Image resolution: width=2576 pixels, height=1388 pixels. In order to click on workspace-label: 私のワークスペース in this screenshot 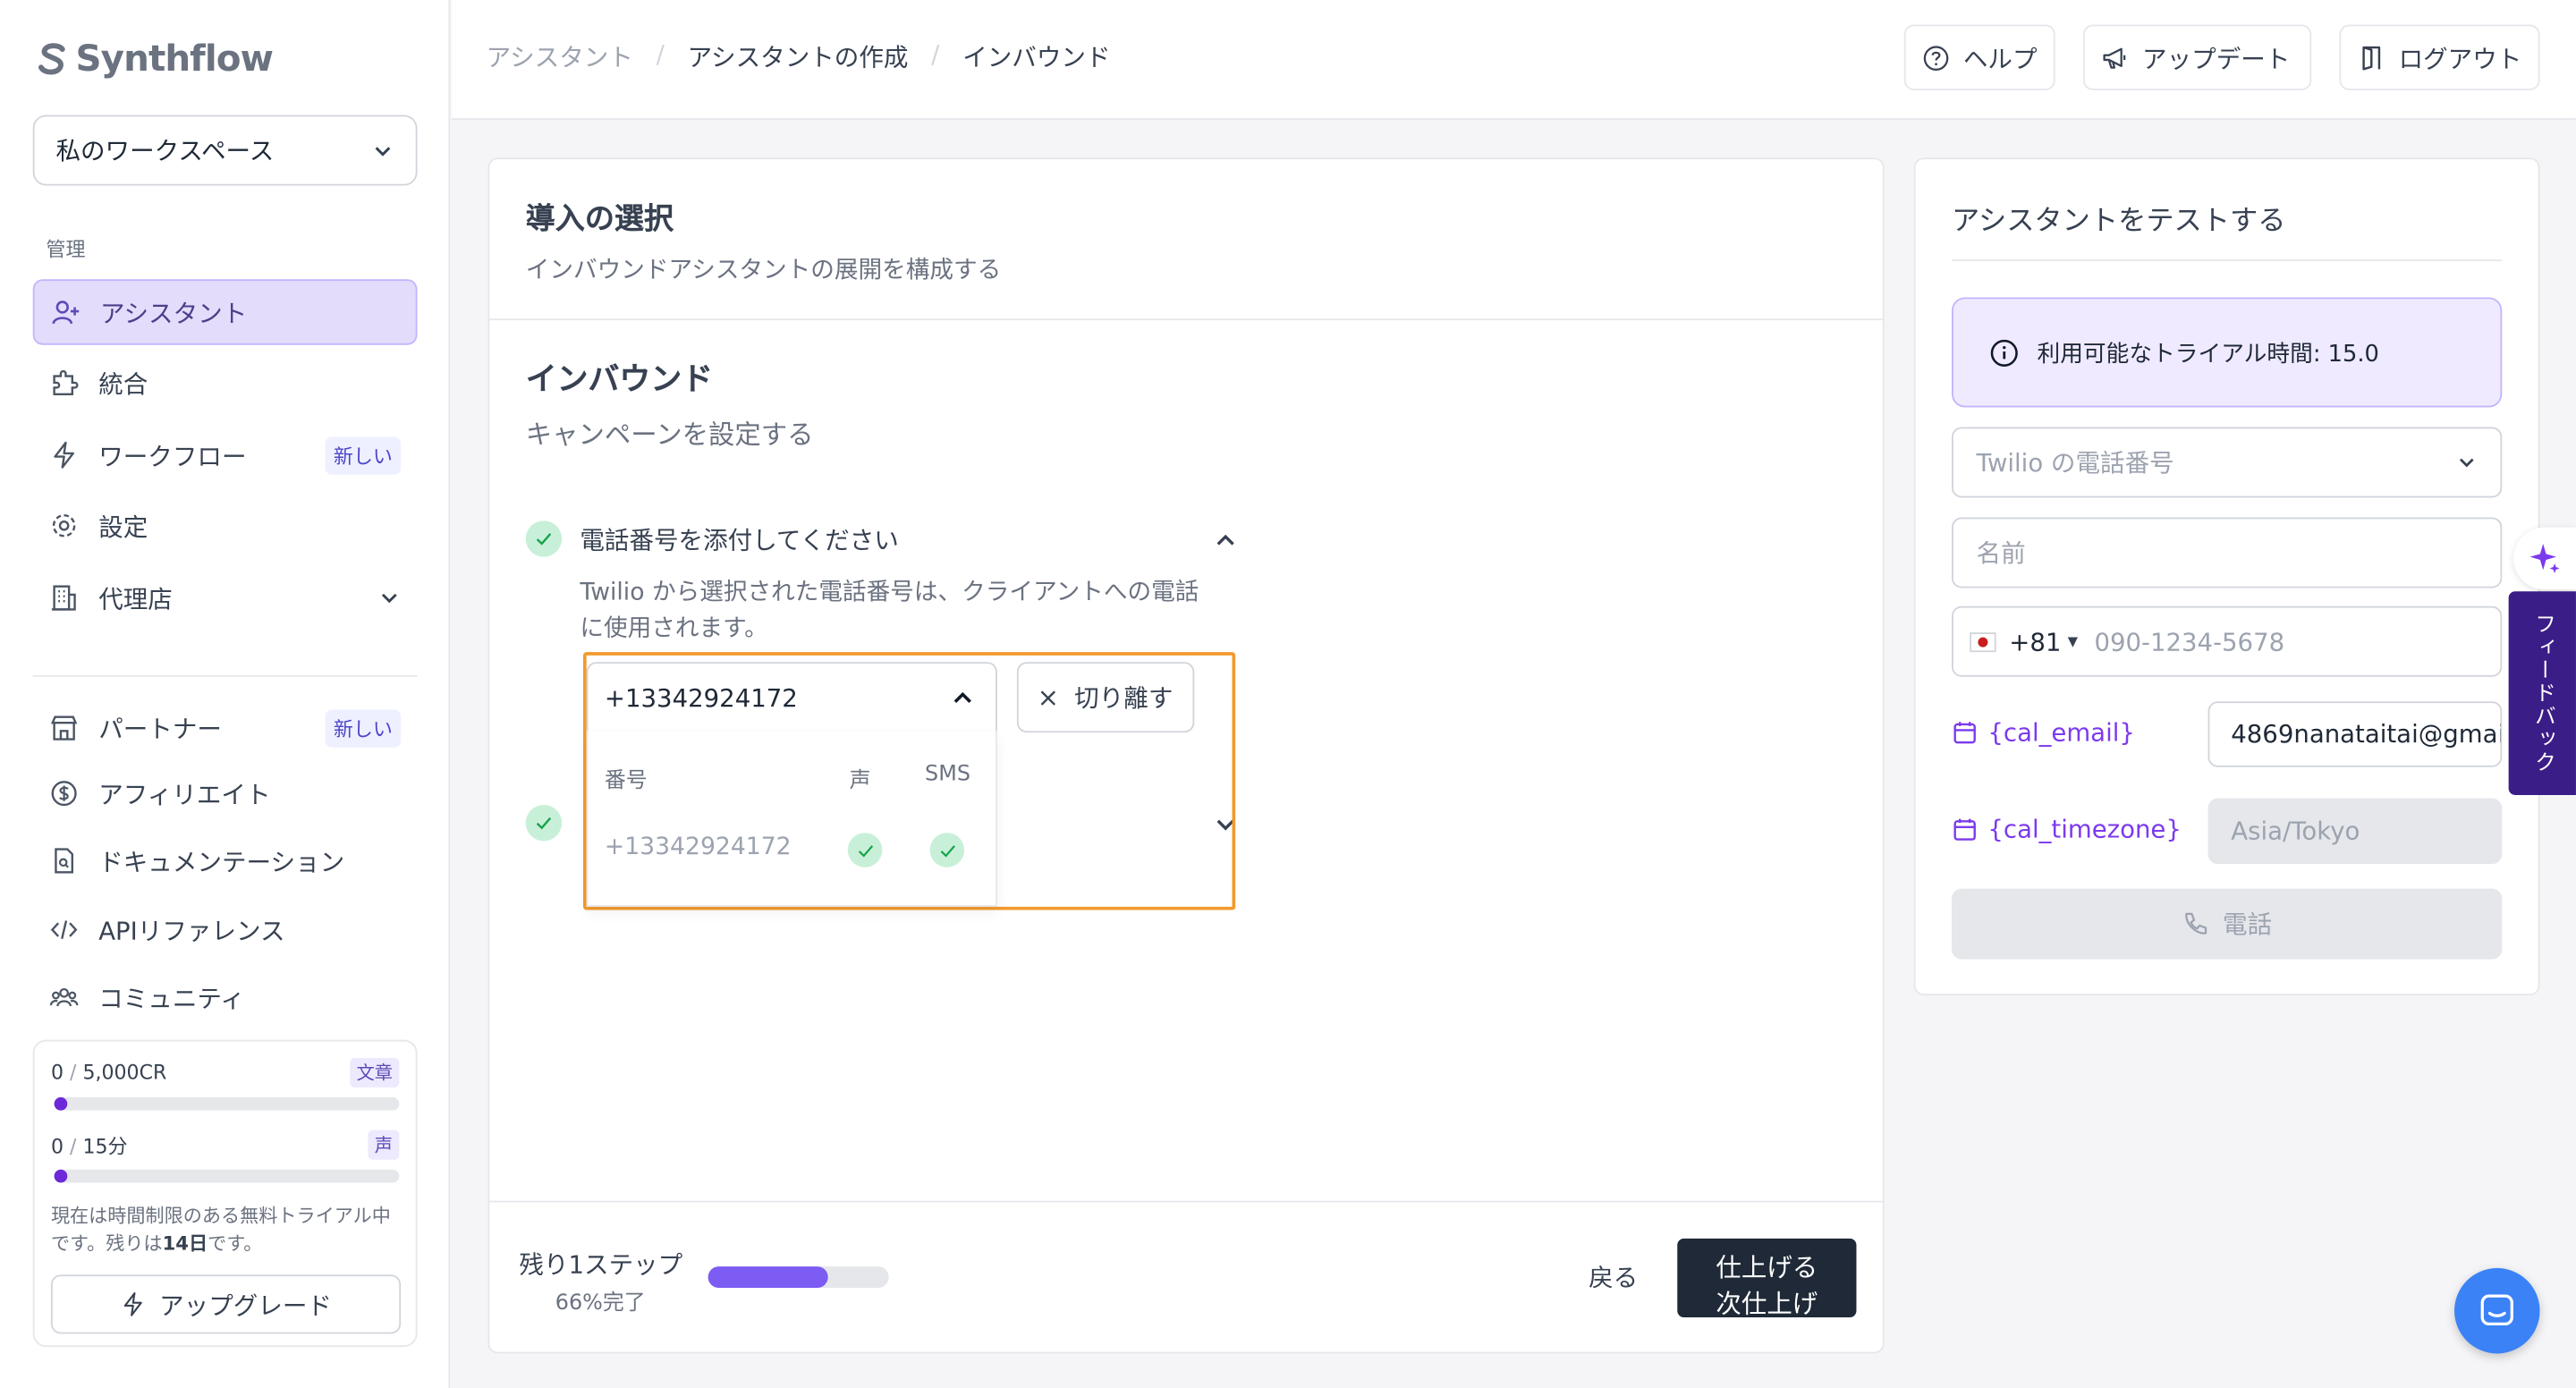, I will do `click(165, 151)`.